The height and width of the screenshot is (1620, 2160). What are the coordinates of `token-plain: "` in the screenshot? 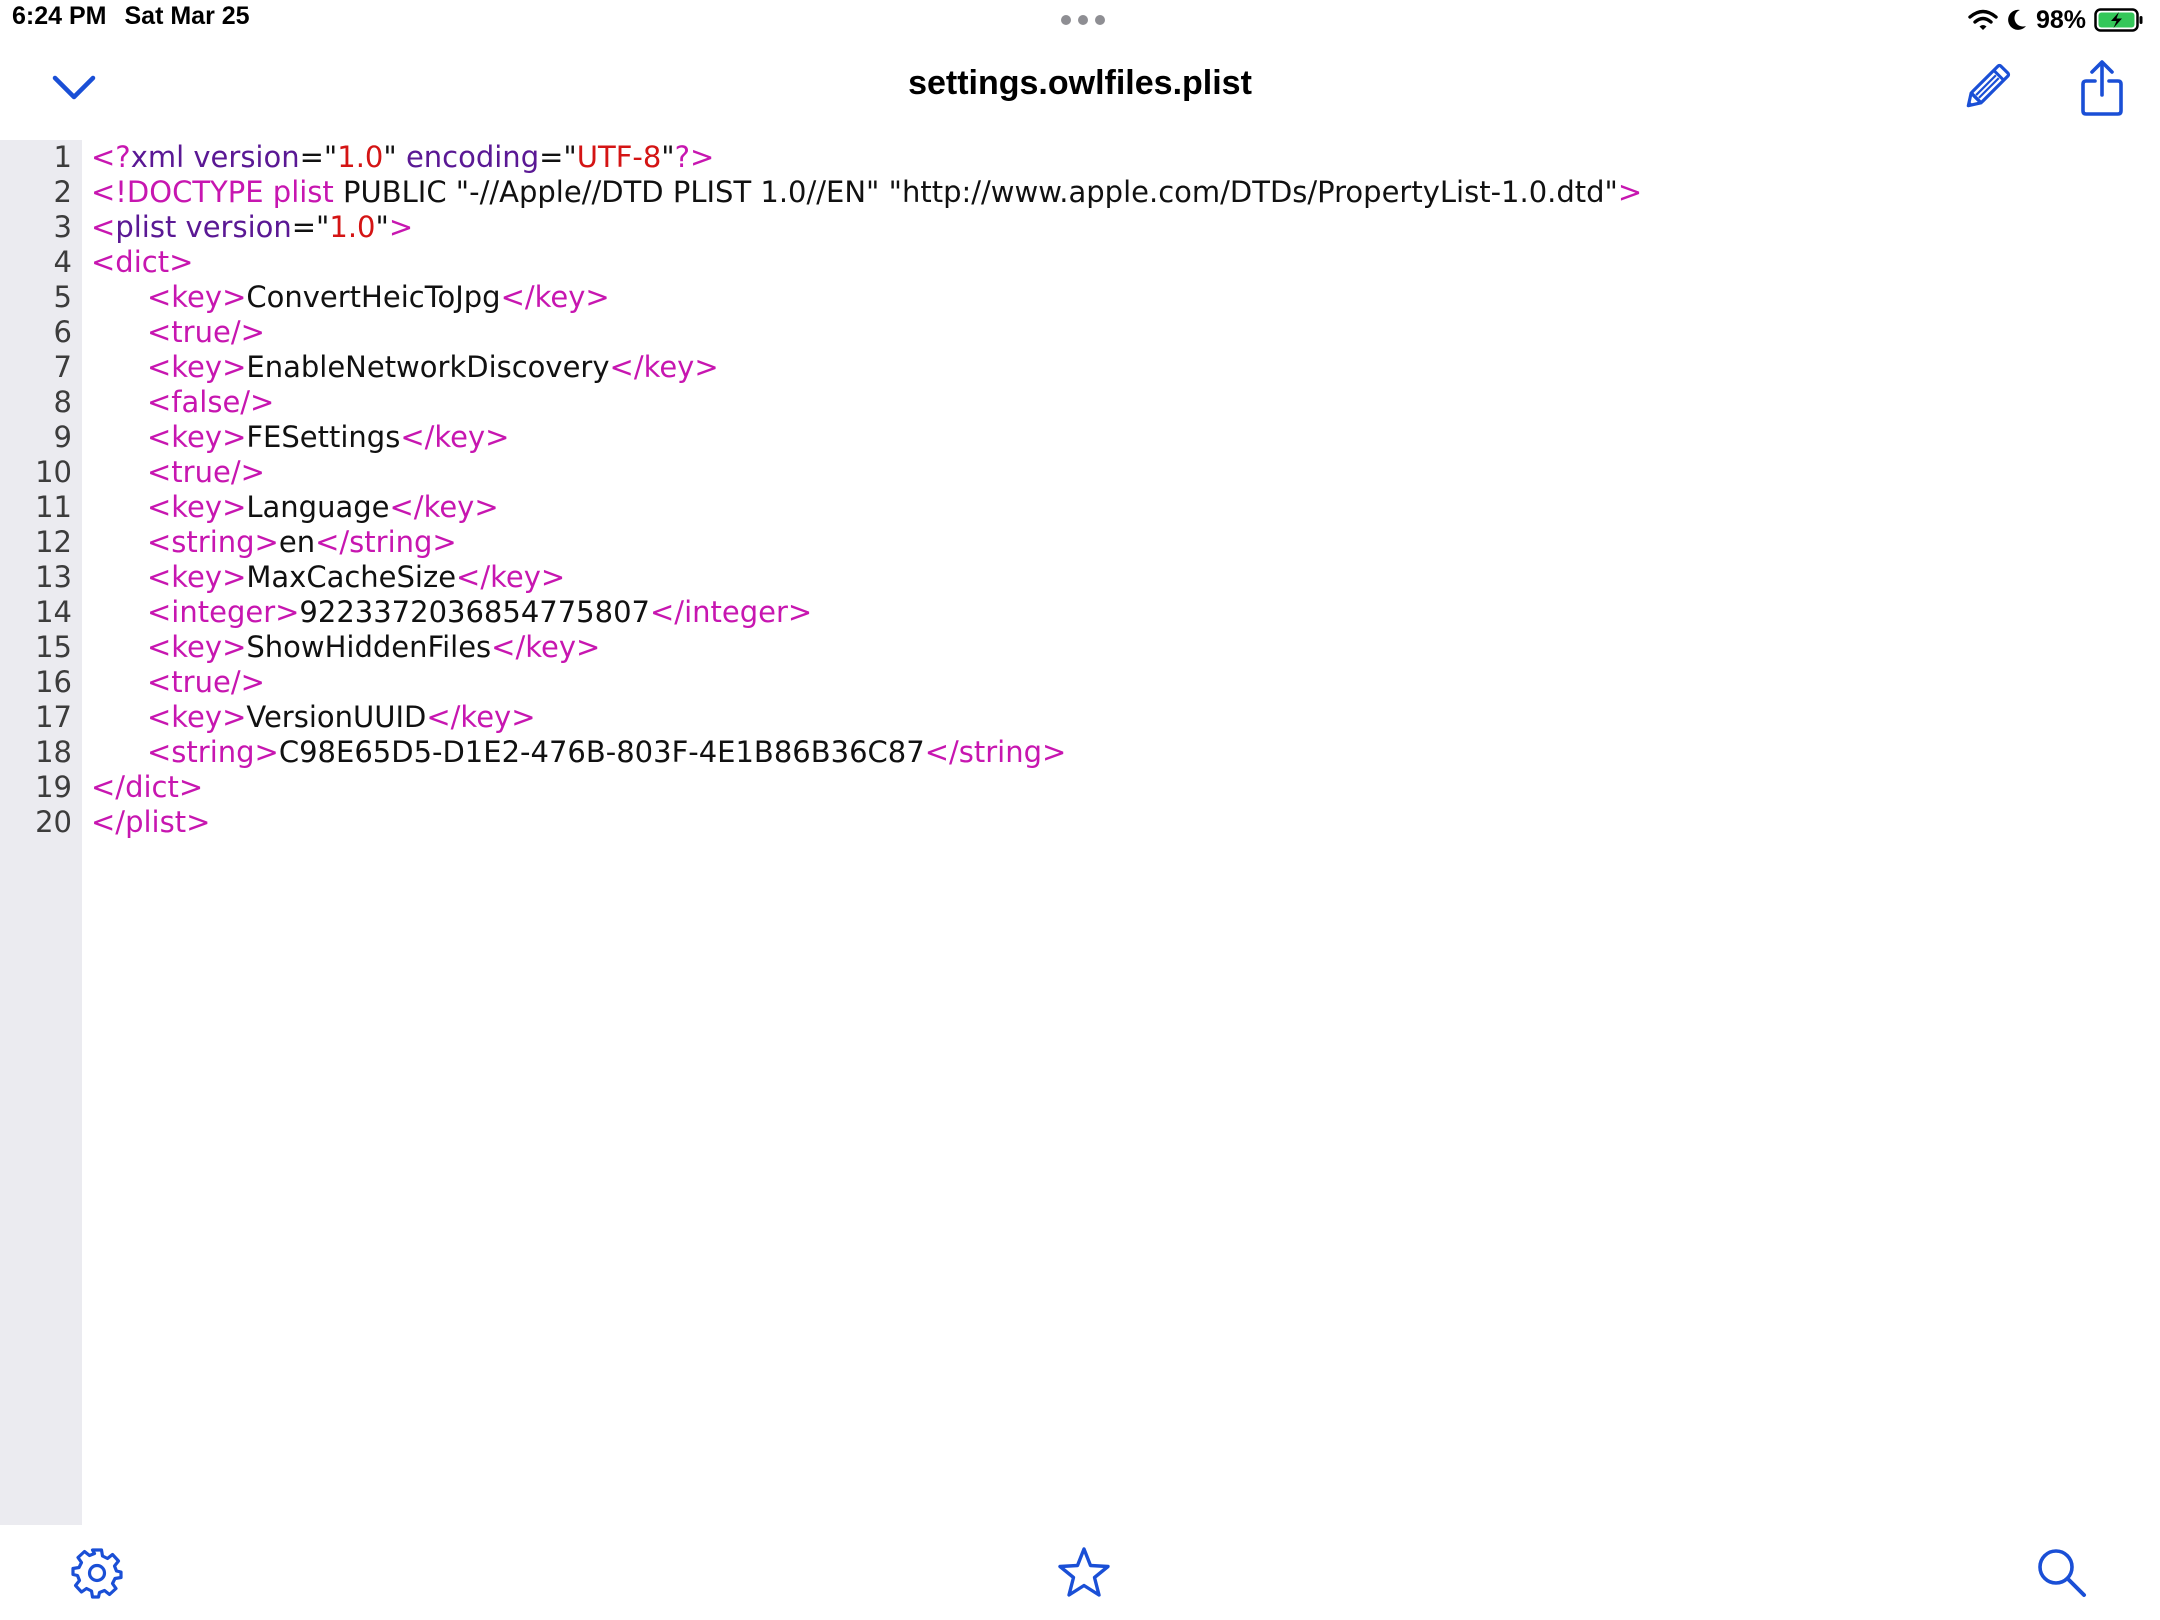 It's located at (668, 157).